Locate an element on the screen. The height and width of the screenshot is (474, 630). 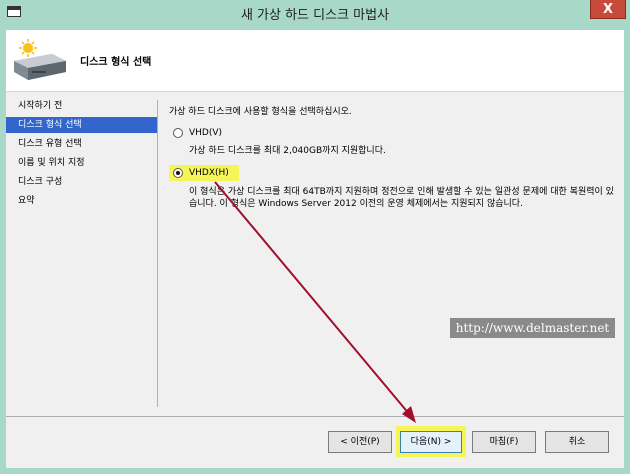
footer-divider is located at coordinates (315, 416).